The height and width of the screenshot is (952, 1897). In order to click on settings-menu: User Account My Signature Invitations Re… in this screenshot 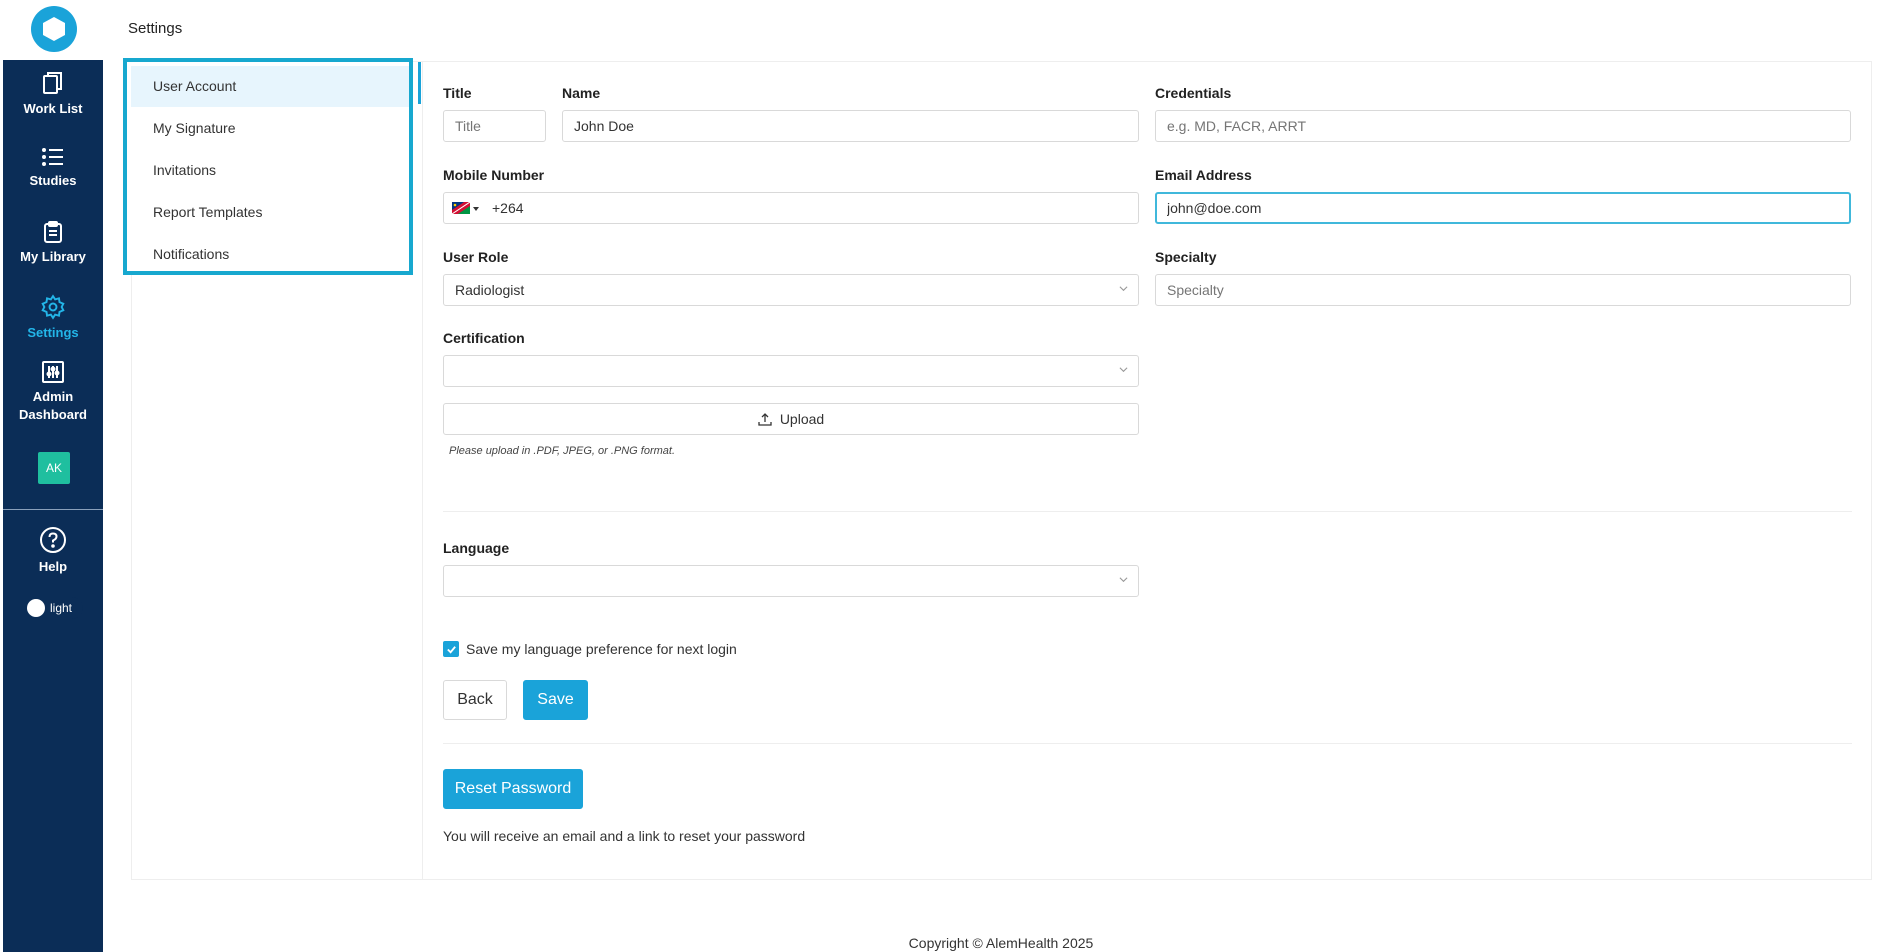, I will do `click(268, 166)`.